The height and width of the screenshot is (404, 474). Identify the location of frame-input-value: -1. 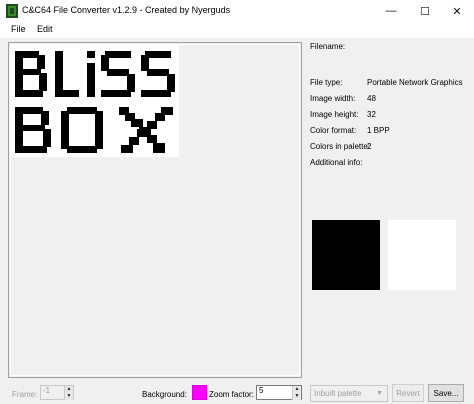
(47, 390).